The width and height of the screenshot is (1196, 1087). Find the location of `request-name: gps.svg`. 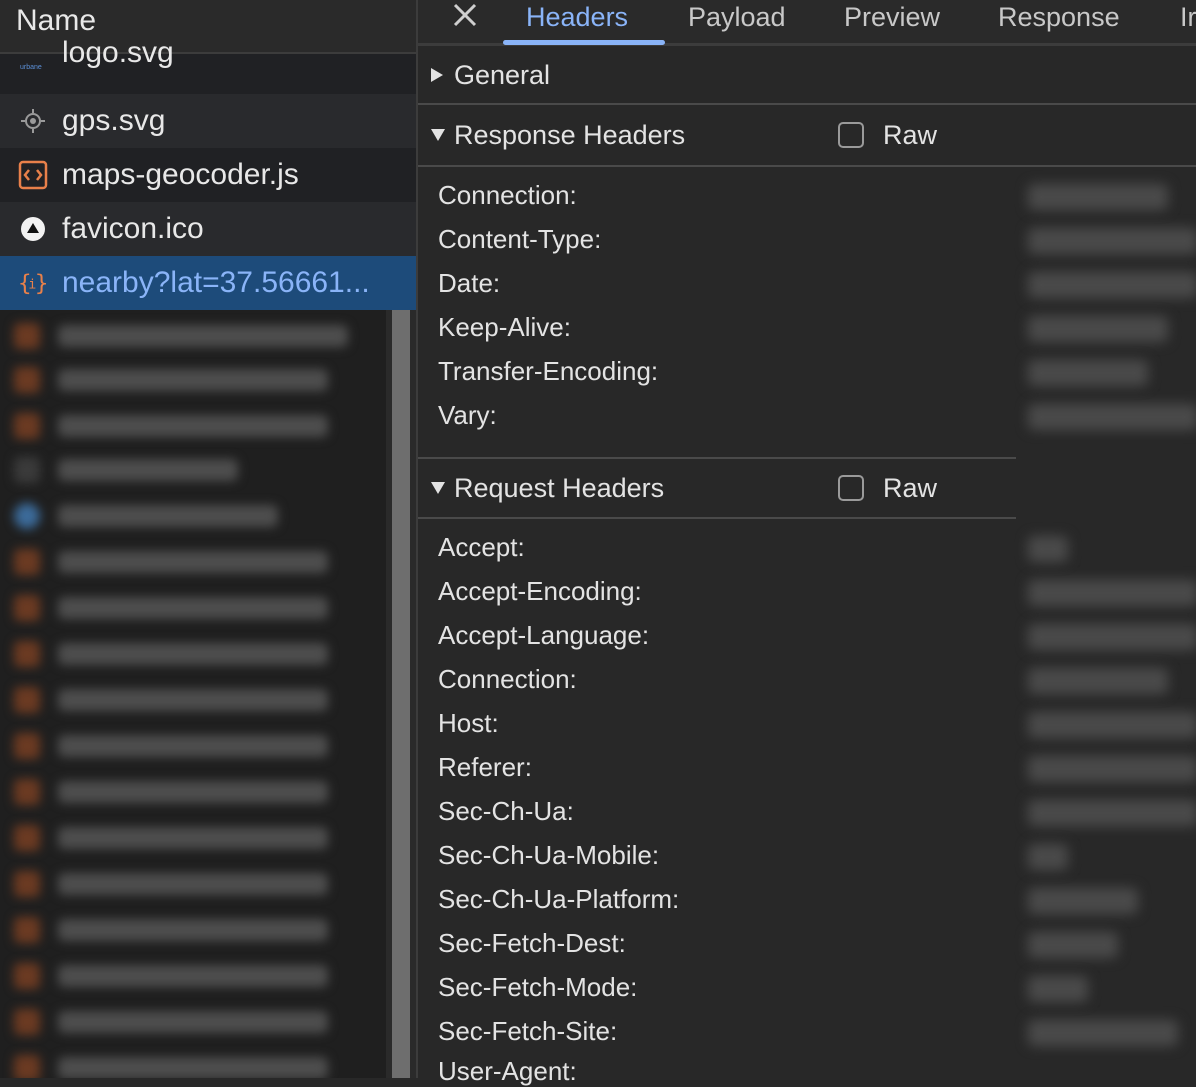

request-name: gps.svg is located at coordinates (114, 120).